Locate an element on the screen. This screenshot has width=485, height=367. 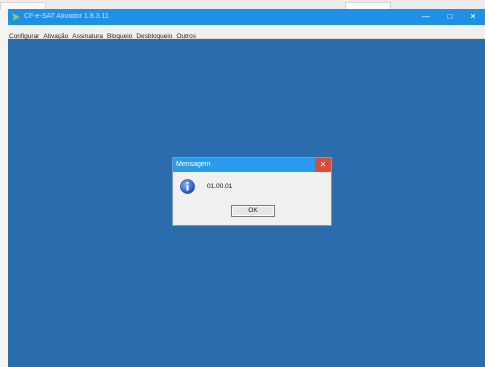
close-button: ✕ is located at coordinates (473, 17).